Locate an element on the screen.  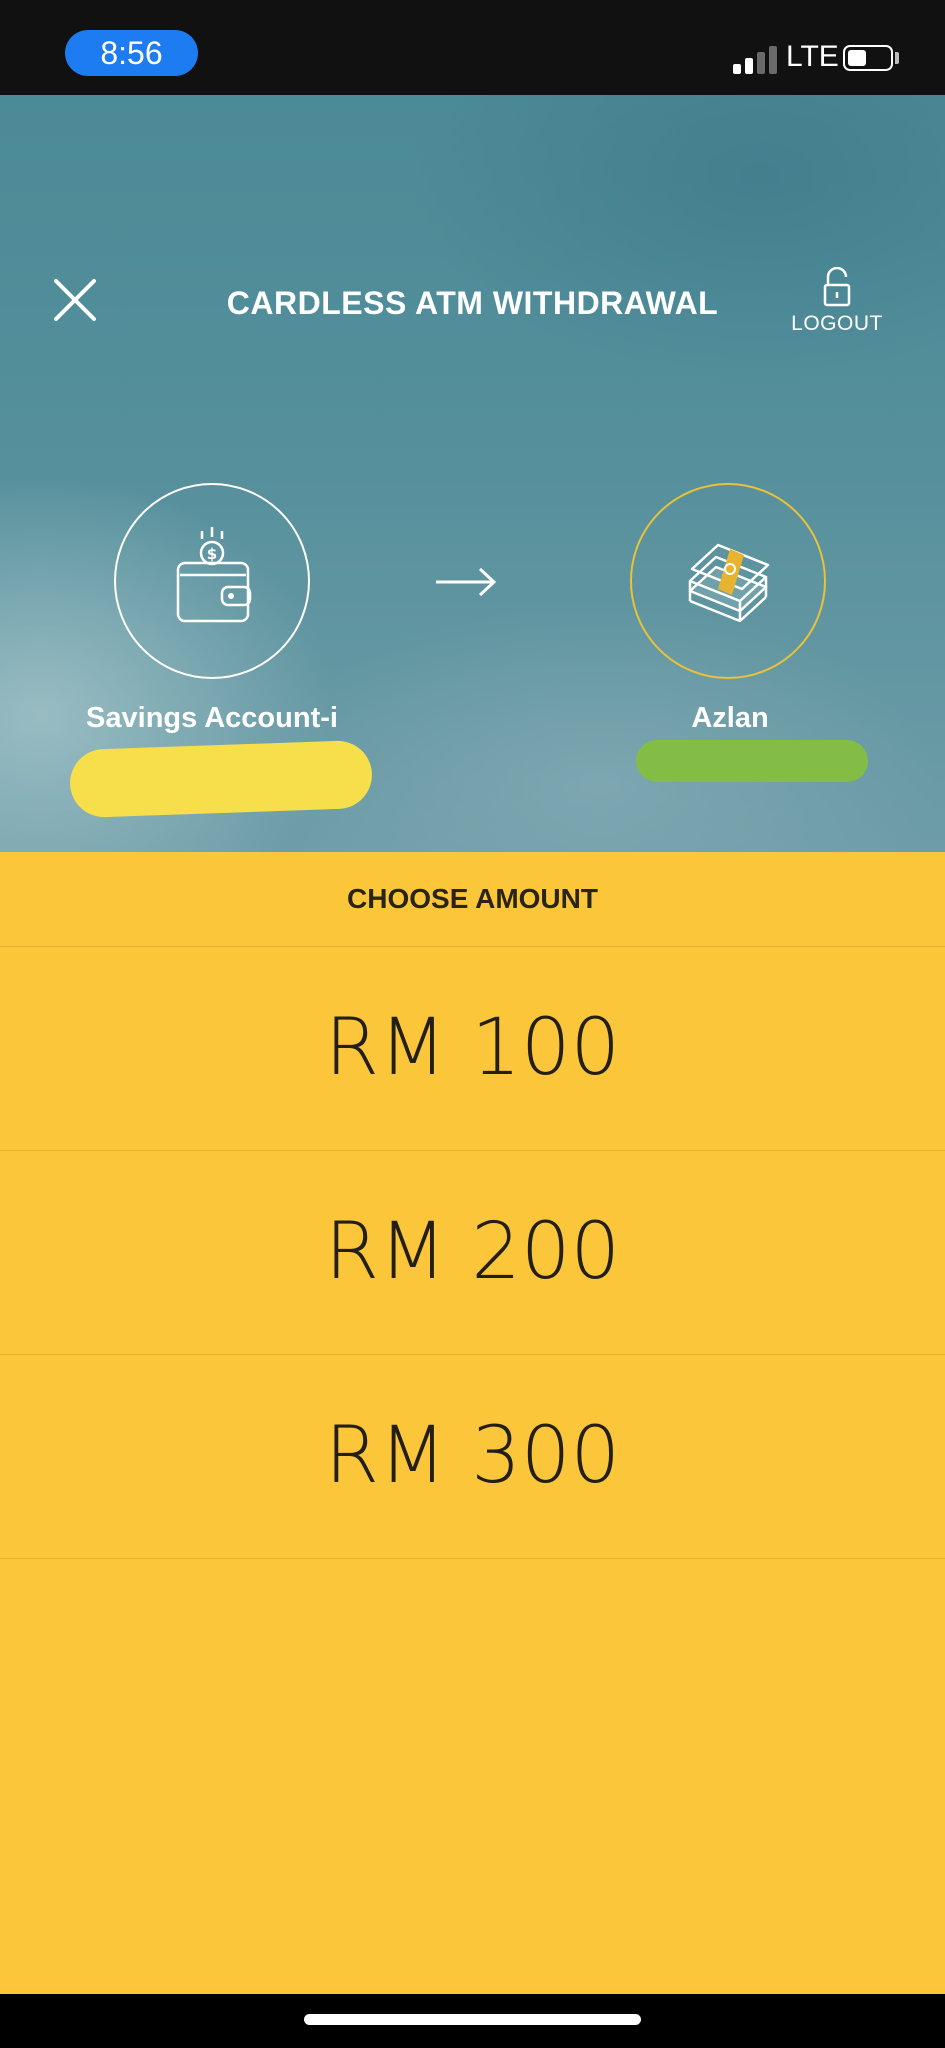
arrow-right-icon is located at coordinates (466, 582).